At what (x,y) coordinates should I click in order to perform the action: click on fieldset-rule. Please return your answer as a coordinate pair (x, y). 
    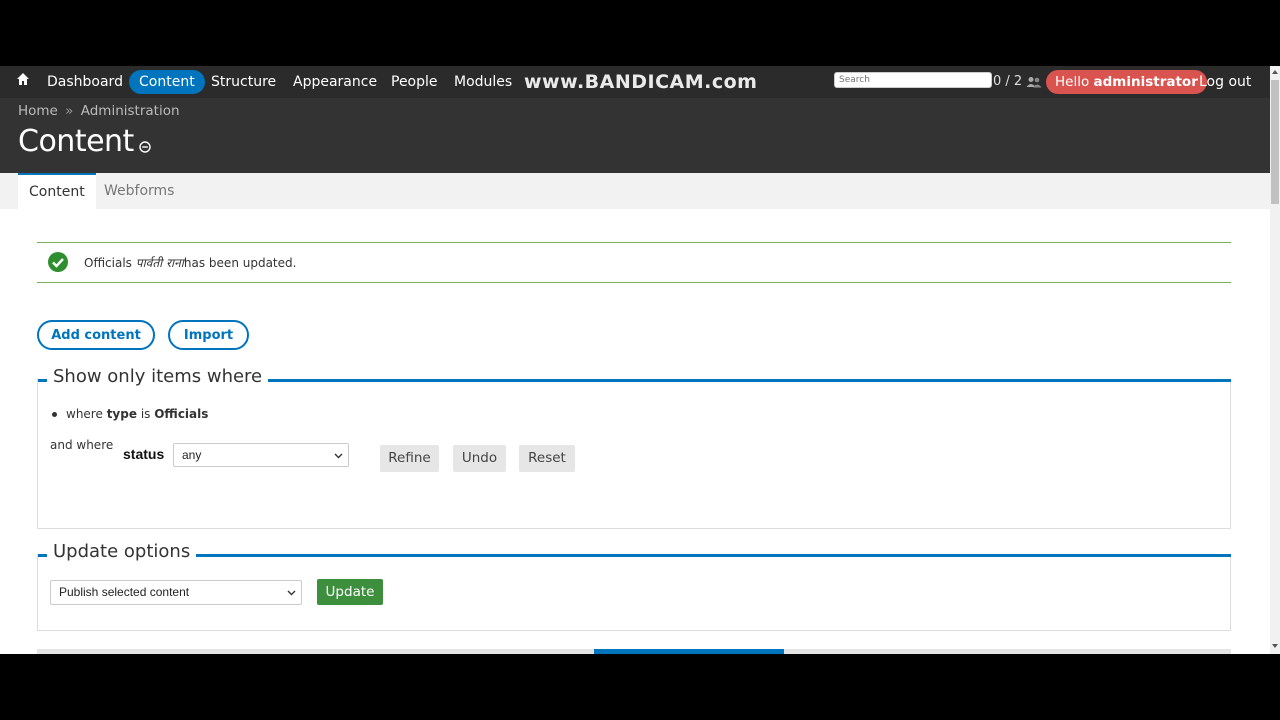
    Looking at the image, I should click on (634, 555).